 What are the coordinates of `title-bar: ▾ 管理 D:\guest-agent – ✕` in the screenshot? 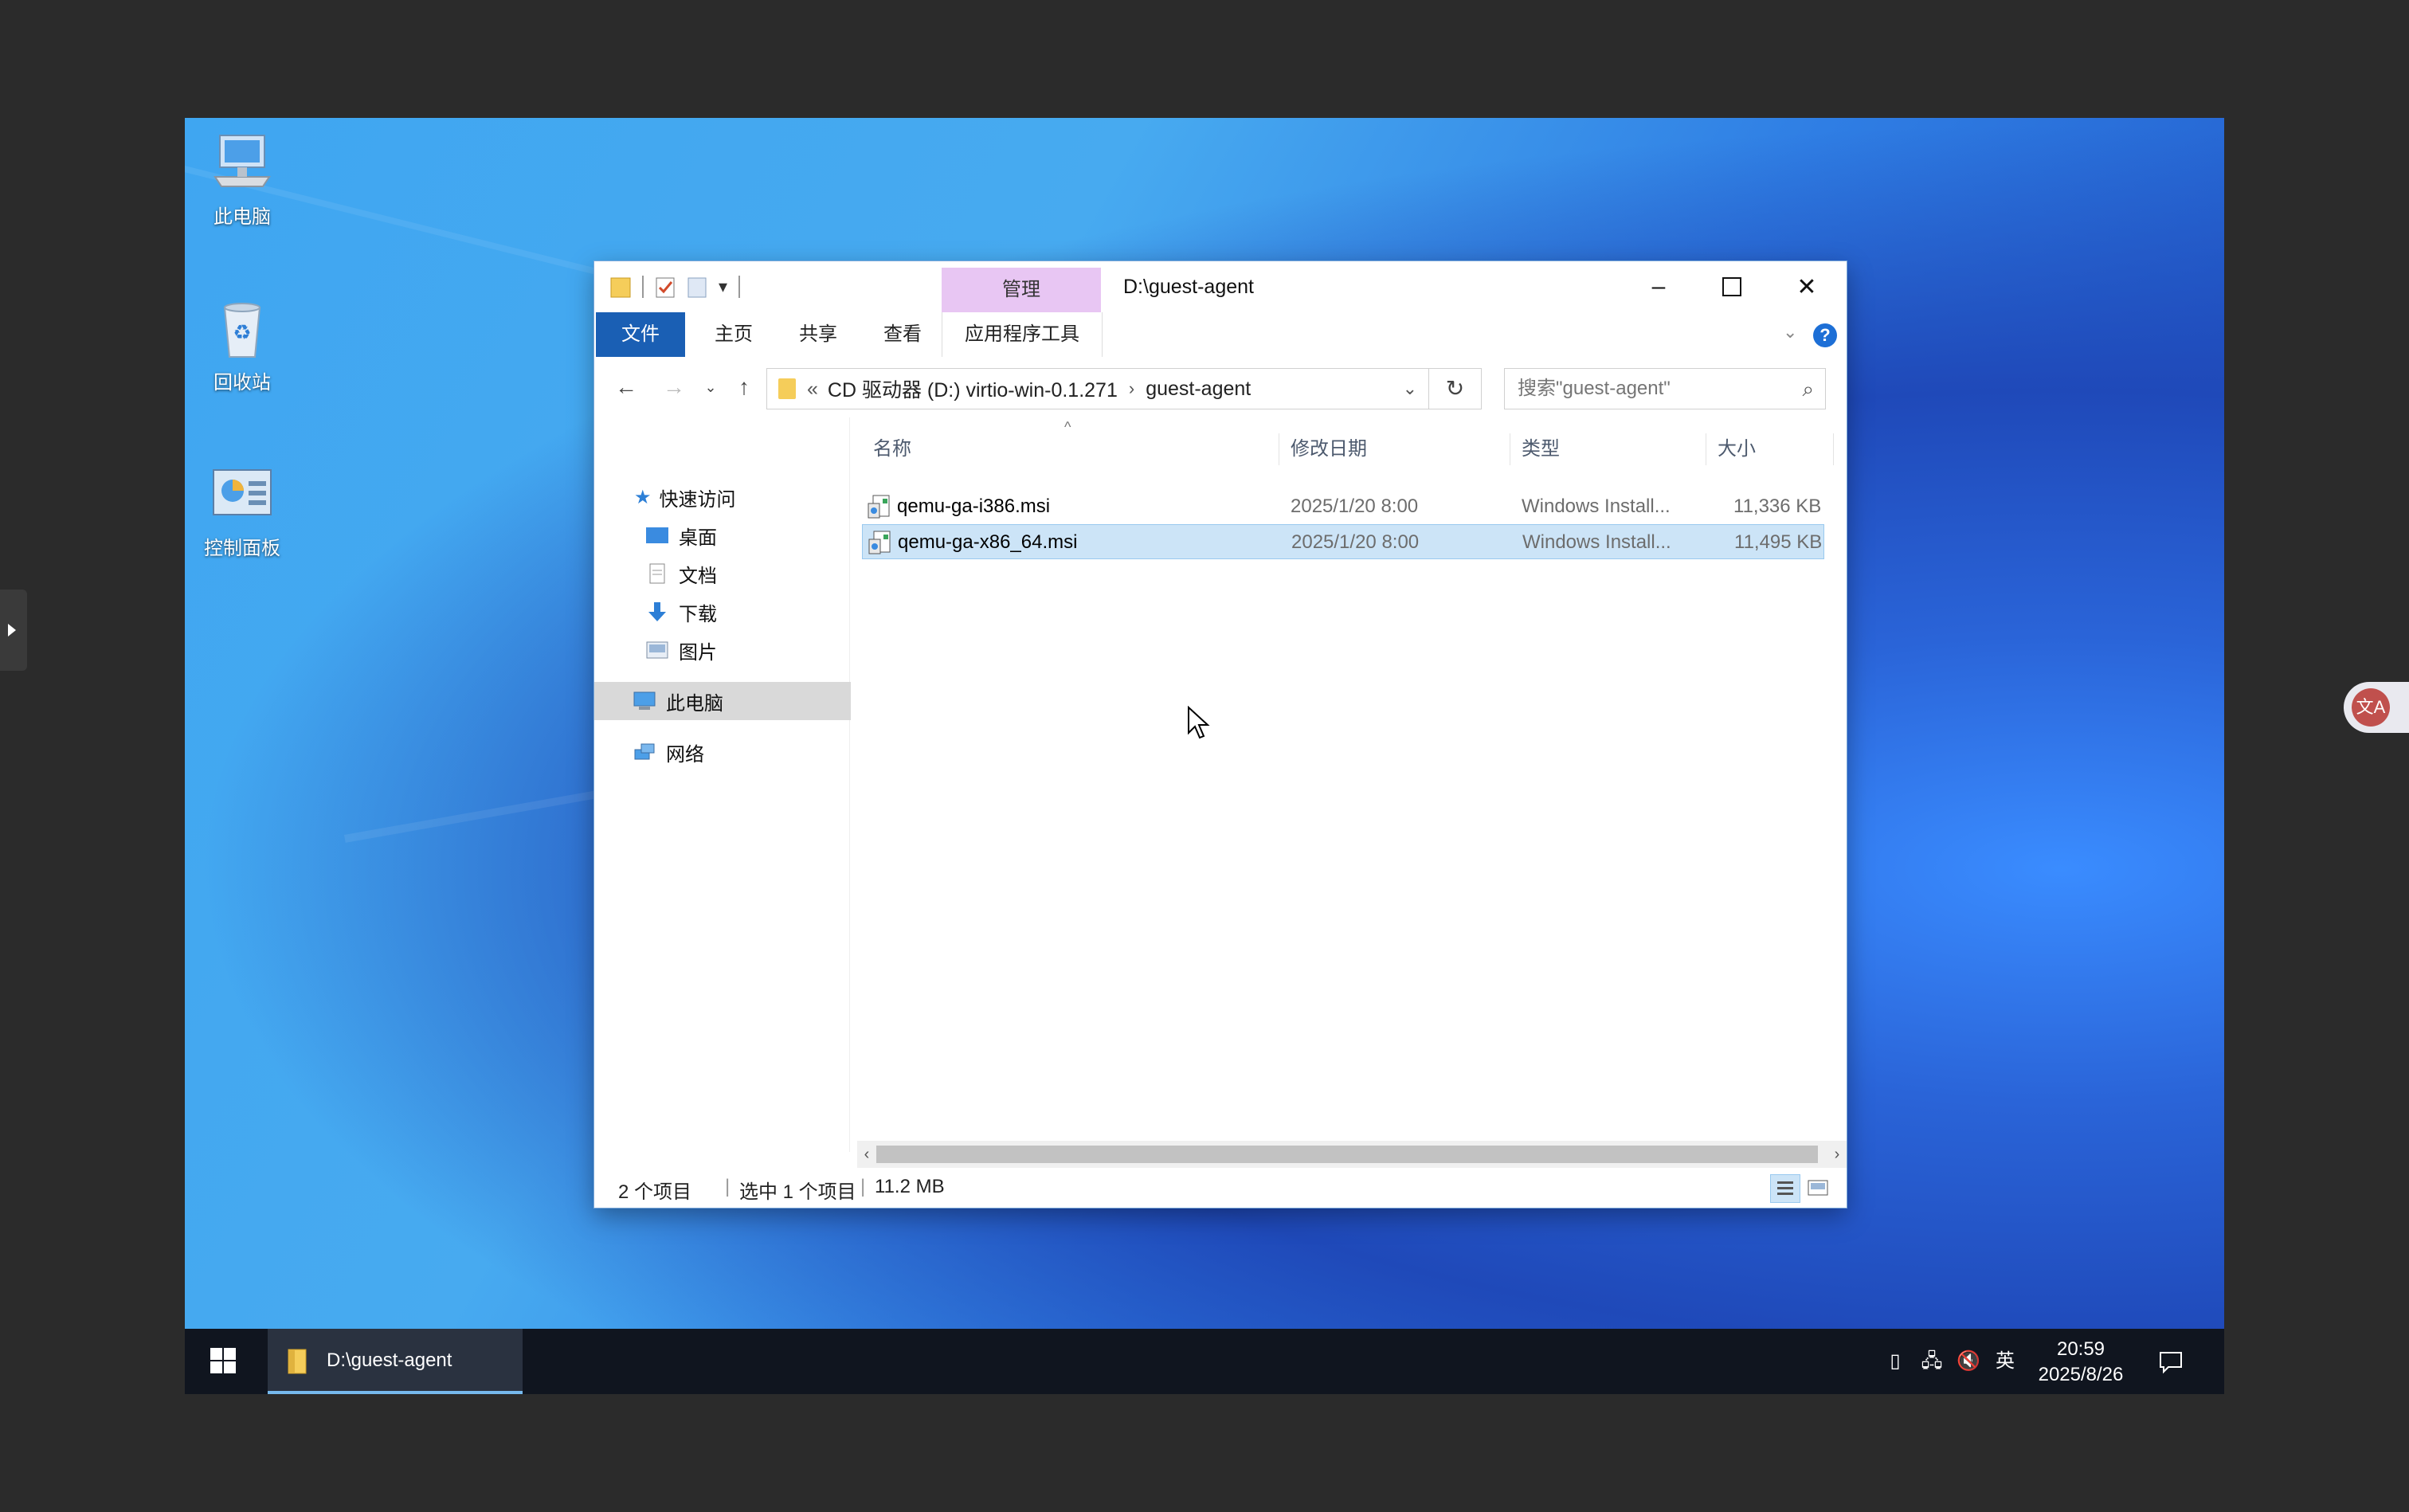 It's located at (1220, 286).